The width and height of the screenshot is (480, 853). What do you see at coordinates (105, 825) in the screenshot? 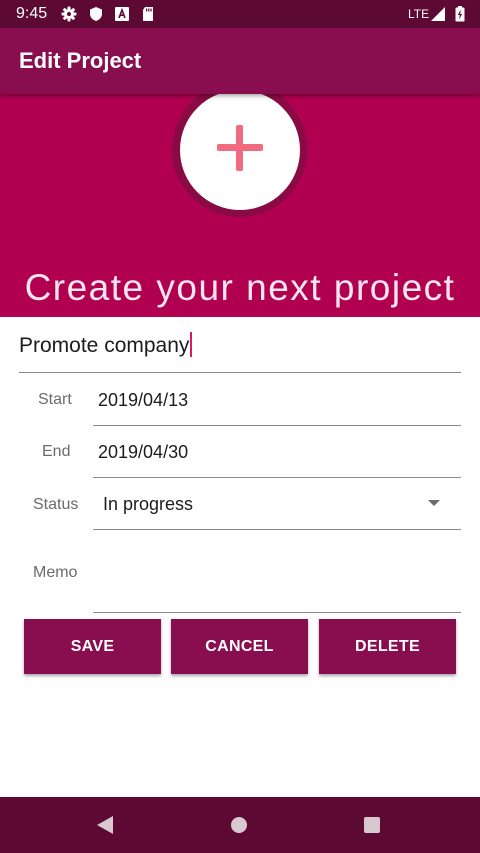
I see `back-icon` at bounding box center [105, 825].